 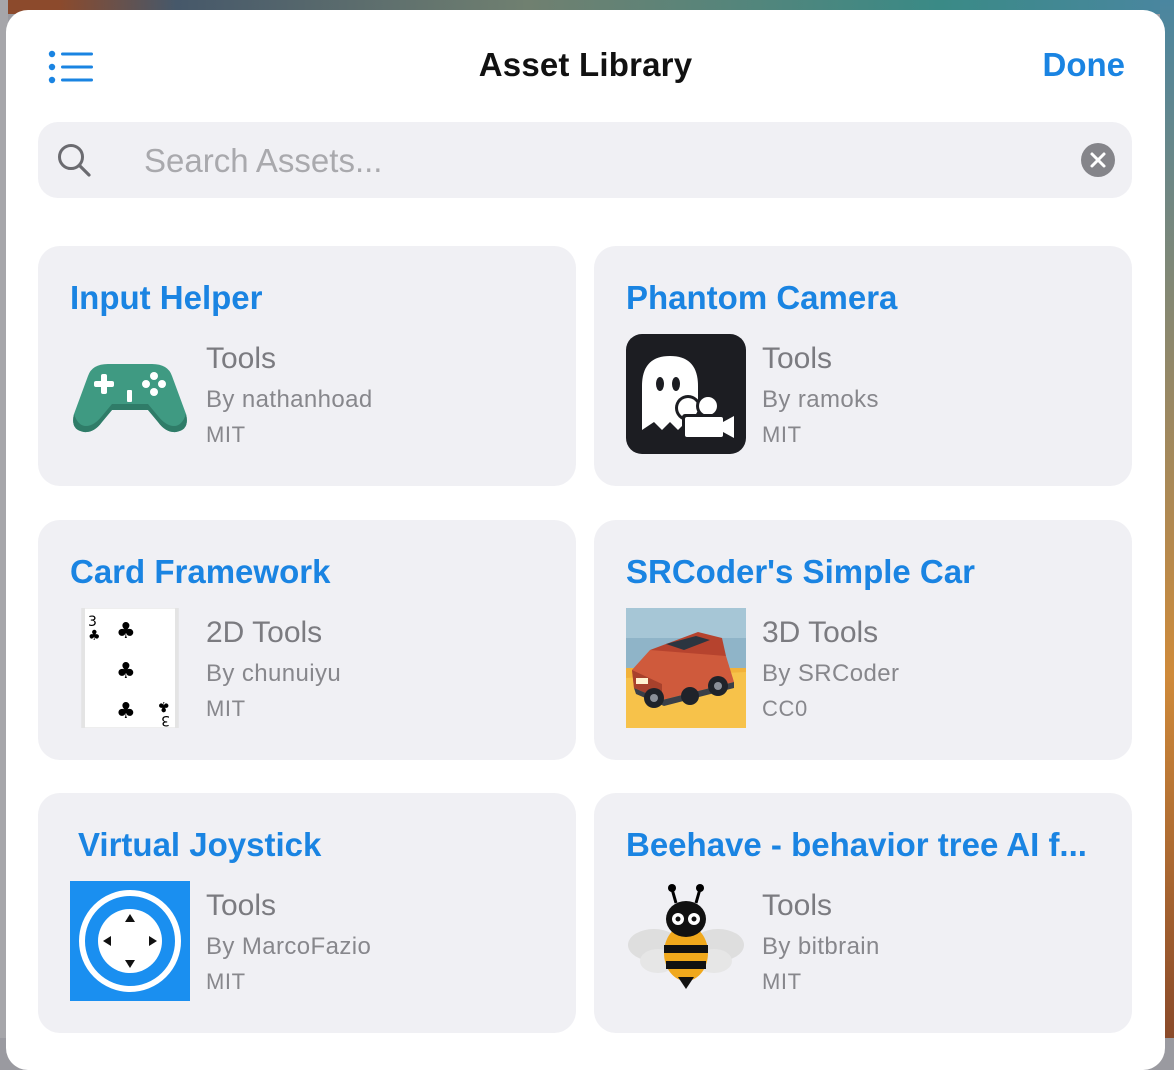 I want to click on asset-author: By bitbrain, so click(x=821, y=946).